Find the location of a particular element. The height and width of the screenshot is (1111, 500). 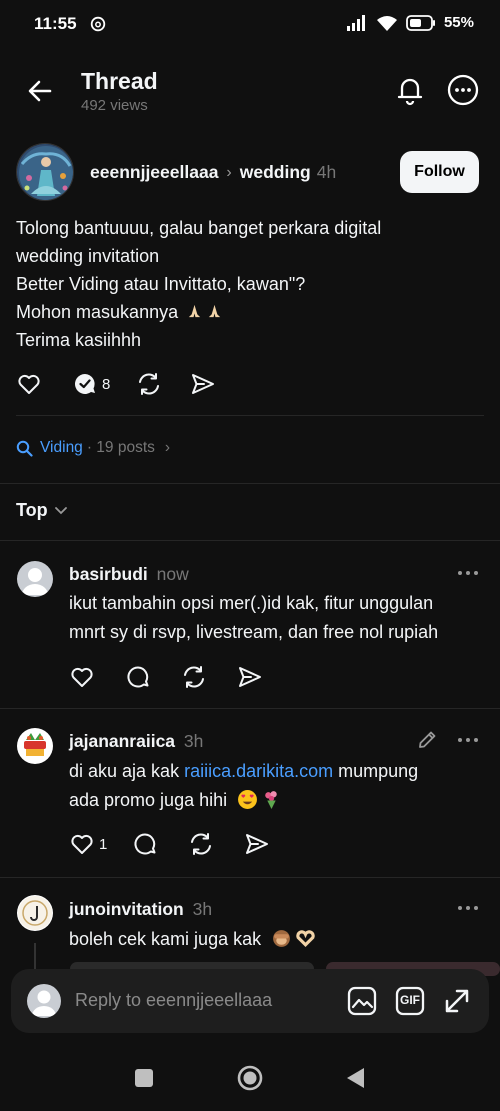

view-count: 492 views is located at coordinates (114, 105).